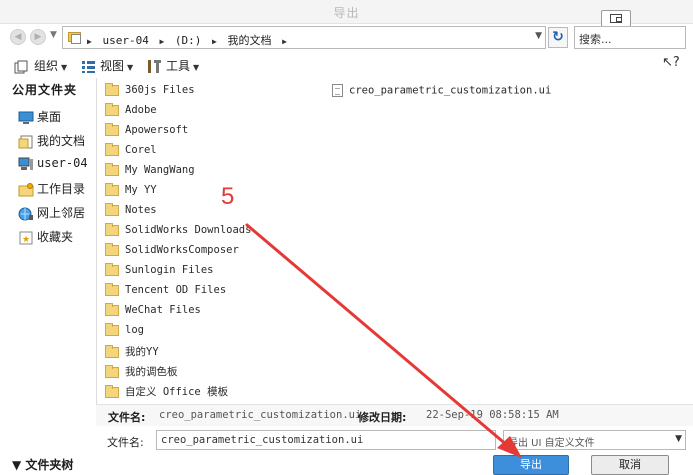 This screenshot has height=475, width=693. Describe the element at coordinates (49, 465) in the screenshot. I see `folder-tree-label: 文件夹树` at that location.